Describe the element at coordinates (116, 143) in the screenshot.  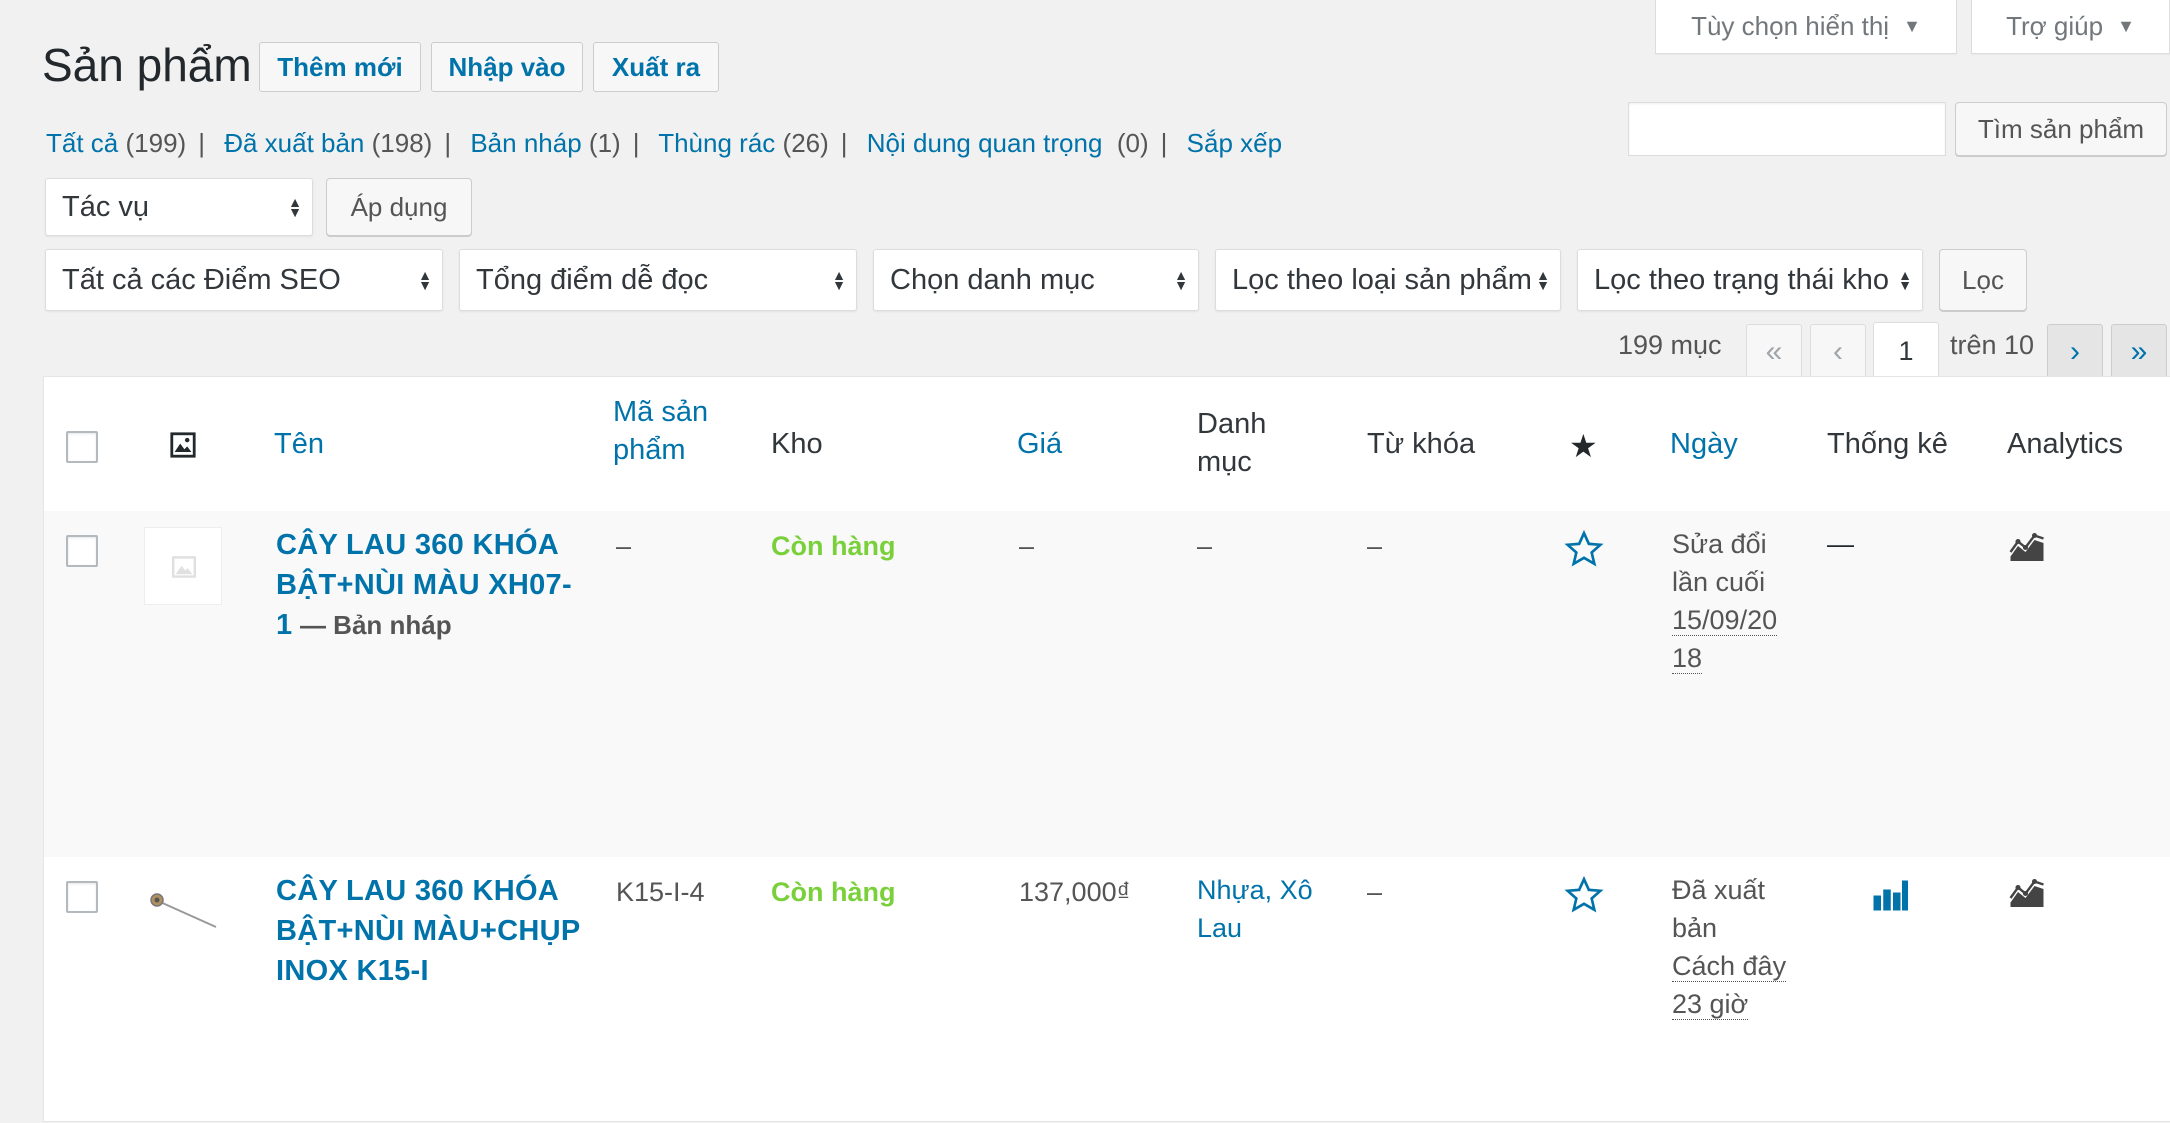
I see `view-all: Tất cả (199)` at that location.